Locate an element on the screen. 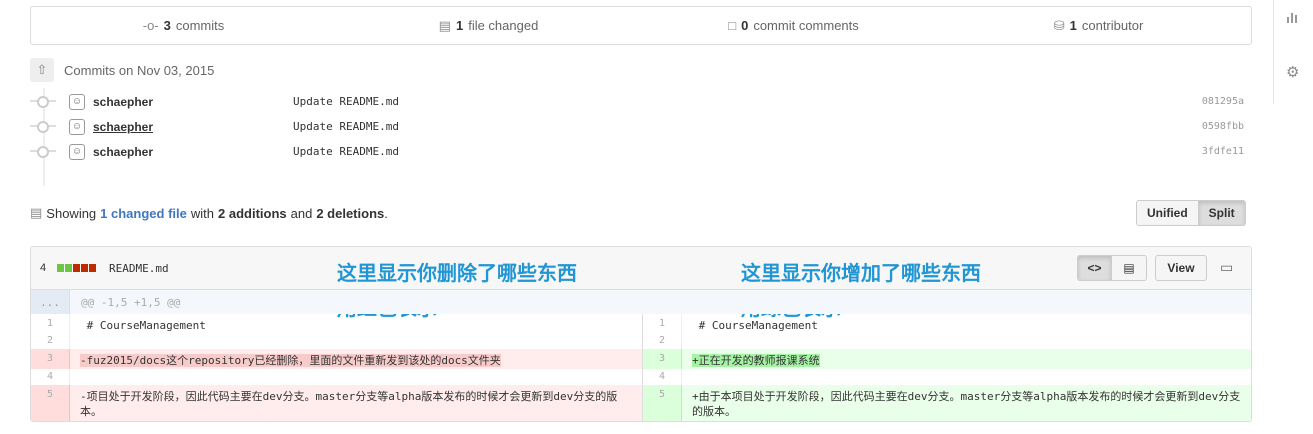  commit-row: ☺ schaepher Update README.md 0598fbb is located at coordinates (641, 126).